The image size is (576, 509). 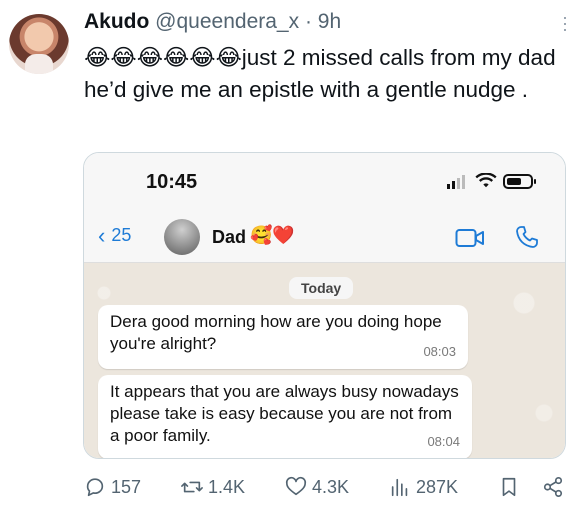 What do you see at coordinates (509, 487) in the screenshot?
I see `bookmark-icon` at bounding box center [509, 487].